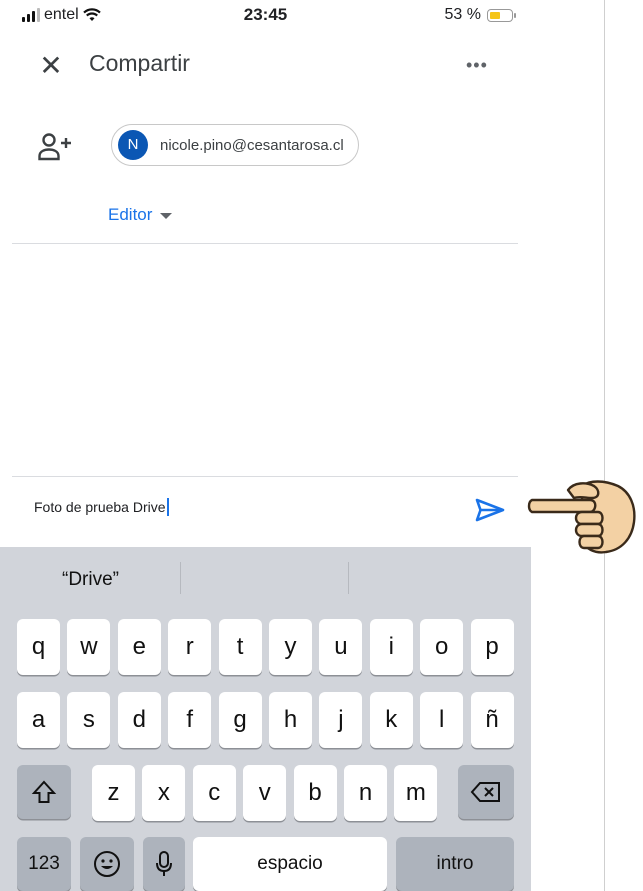  I want to click on role-label: Editor, so click(130, 214).